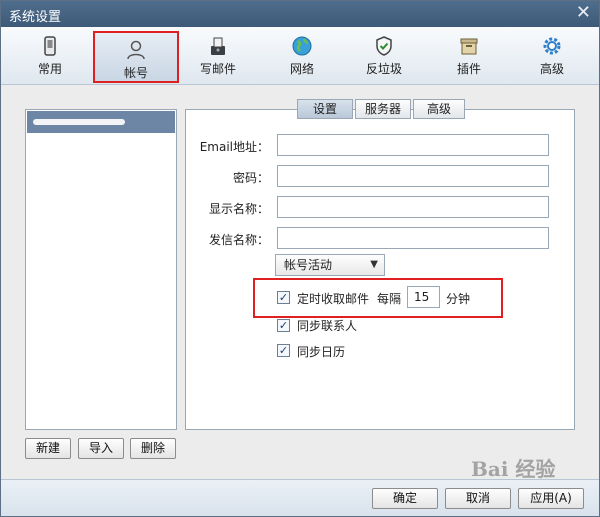 The width and height of the screenshot is (600, 517). What do you see at coordinates (302, 46) in the screenshot?
I see `globe-icon` at bounding box center [302, 46].